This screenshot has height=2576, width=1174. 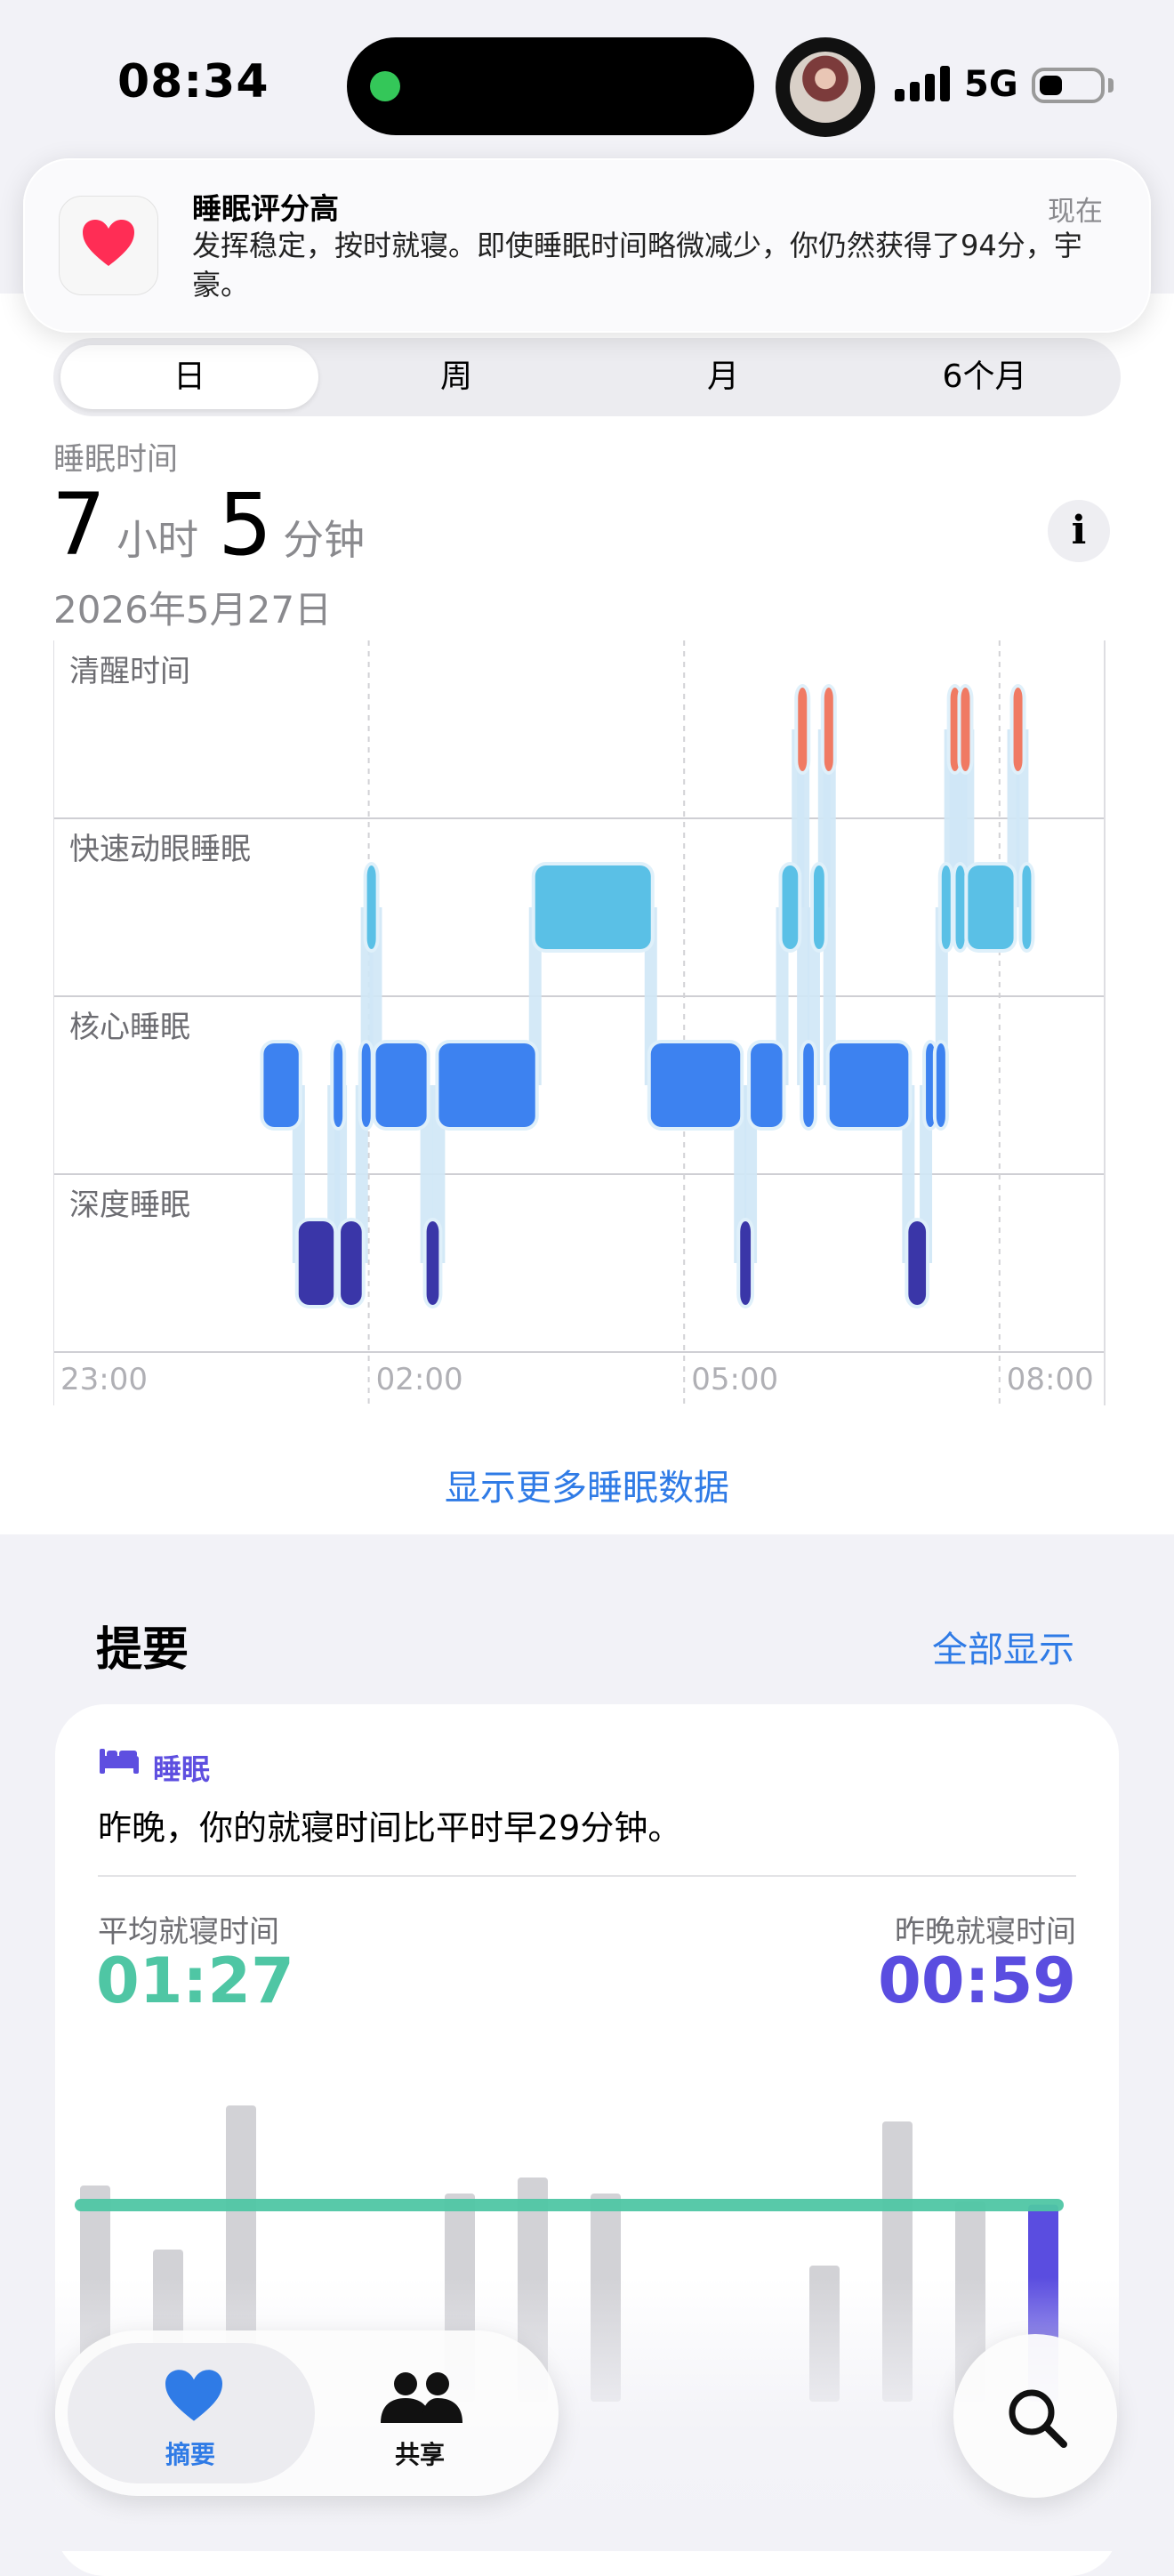 I want to click on status-time: 08:34, so click(x=193, y=82).